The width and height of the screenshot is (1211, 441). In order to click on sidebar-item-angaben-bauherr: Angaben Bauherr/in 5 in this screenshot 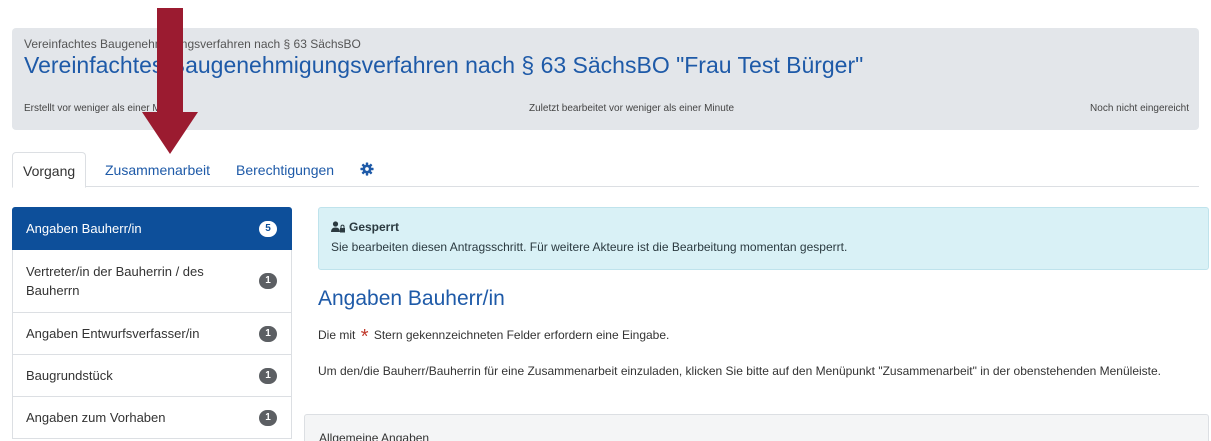, I will do `click(152, 228)`.